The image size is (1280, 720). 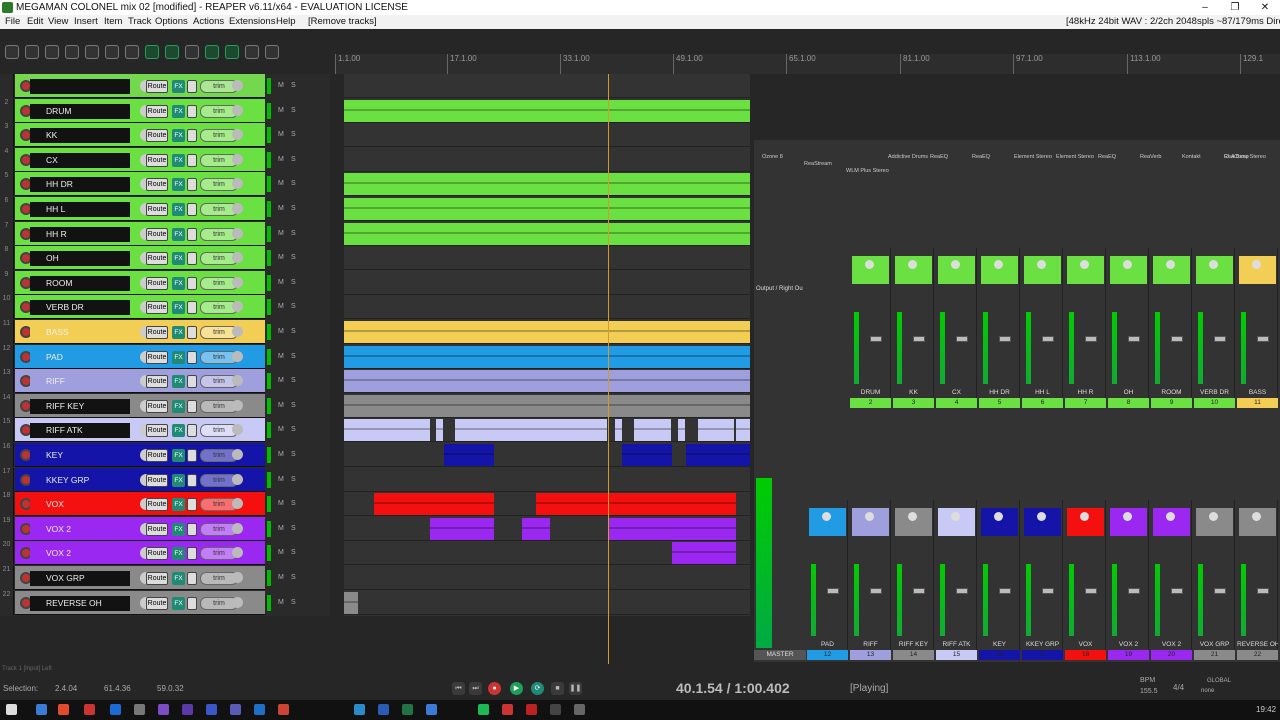 I want to click on track-header: 3 KK Route FX trim M S, so click(x=165, y=135).